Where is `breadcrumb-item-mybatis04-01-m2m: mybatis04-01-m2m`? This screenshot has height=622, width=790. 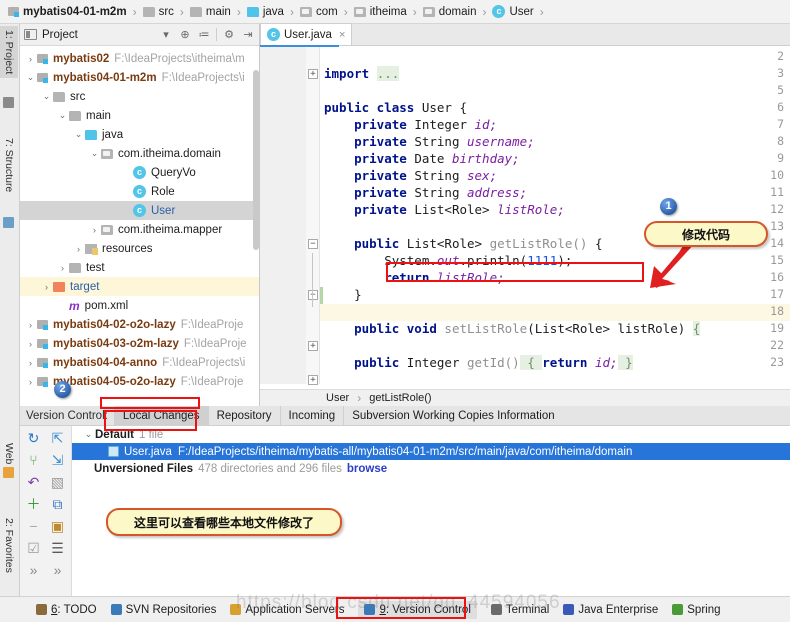 breadcrumb-item-mybatis04-01-m2m: mybatis04-01-m2m is located at coordinates (67, 12).